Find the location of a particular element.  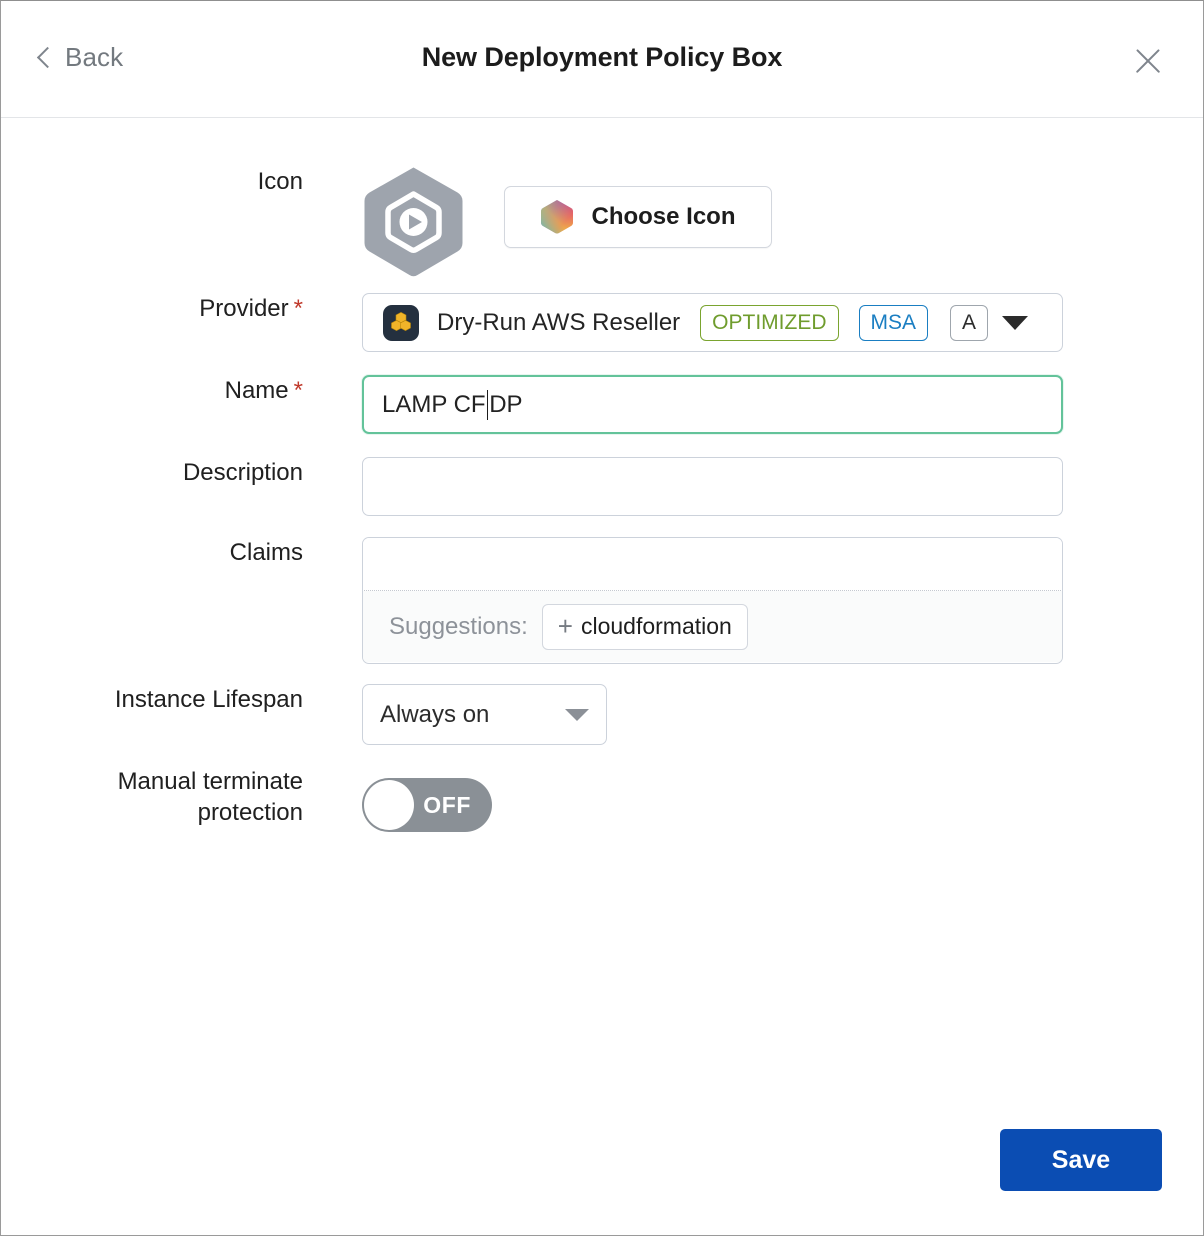

text-caret is located at coordinates (487, 404).